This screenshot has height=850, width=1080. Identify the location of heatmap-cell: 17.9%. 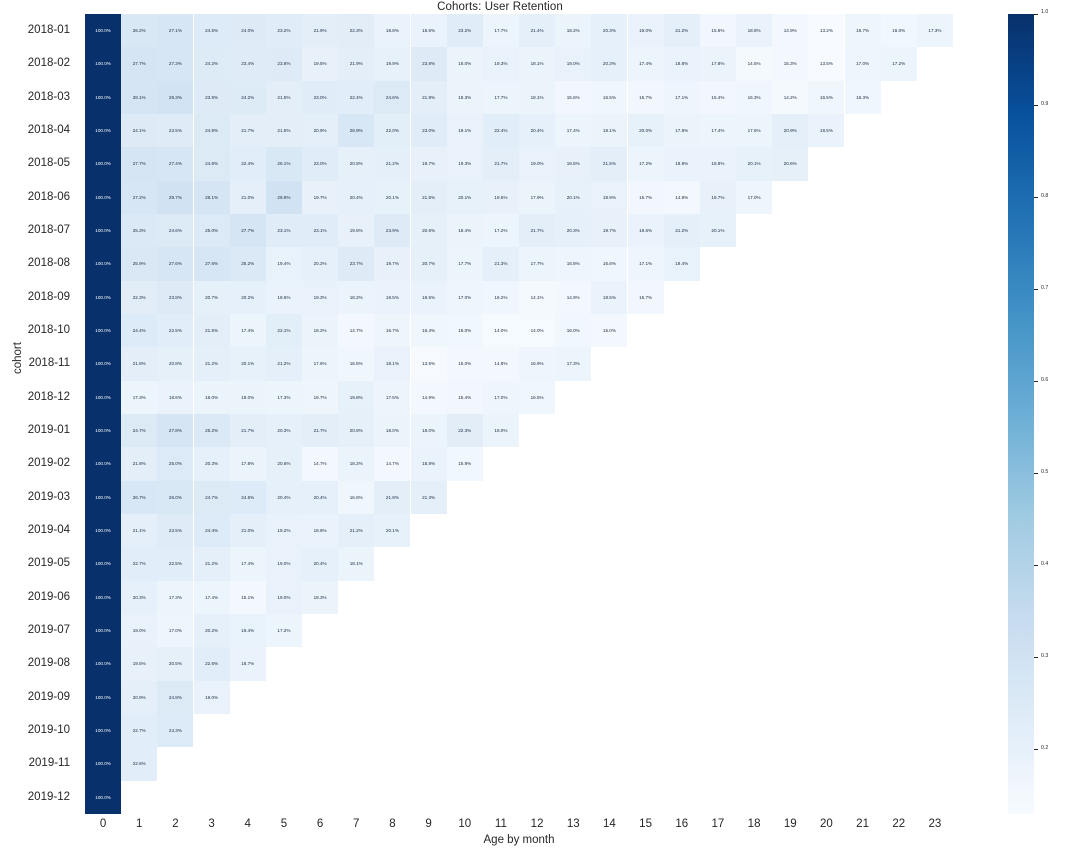
(537, 197).